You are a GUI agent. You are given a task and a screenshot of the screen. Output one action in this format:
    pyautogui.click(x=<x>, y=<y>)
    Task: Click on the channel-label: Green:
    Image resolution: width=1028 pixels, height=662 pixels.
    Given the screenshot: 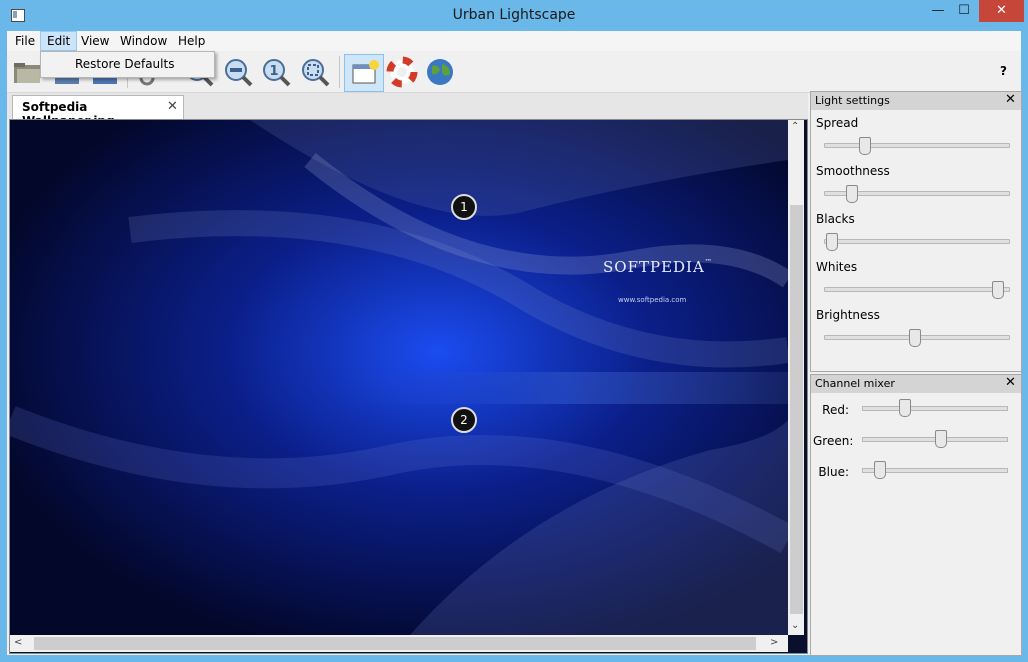 What is the action you would take?
    pyautogui.click(x=833, y=441)
    